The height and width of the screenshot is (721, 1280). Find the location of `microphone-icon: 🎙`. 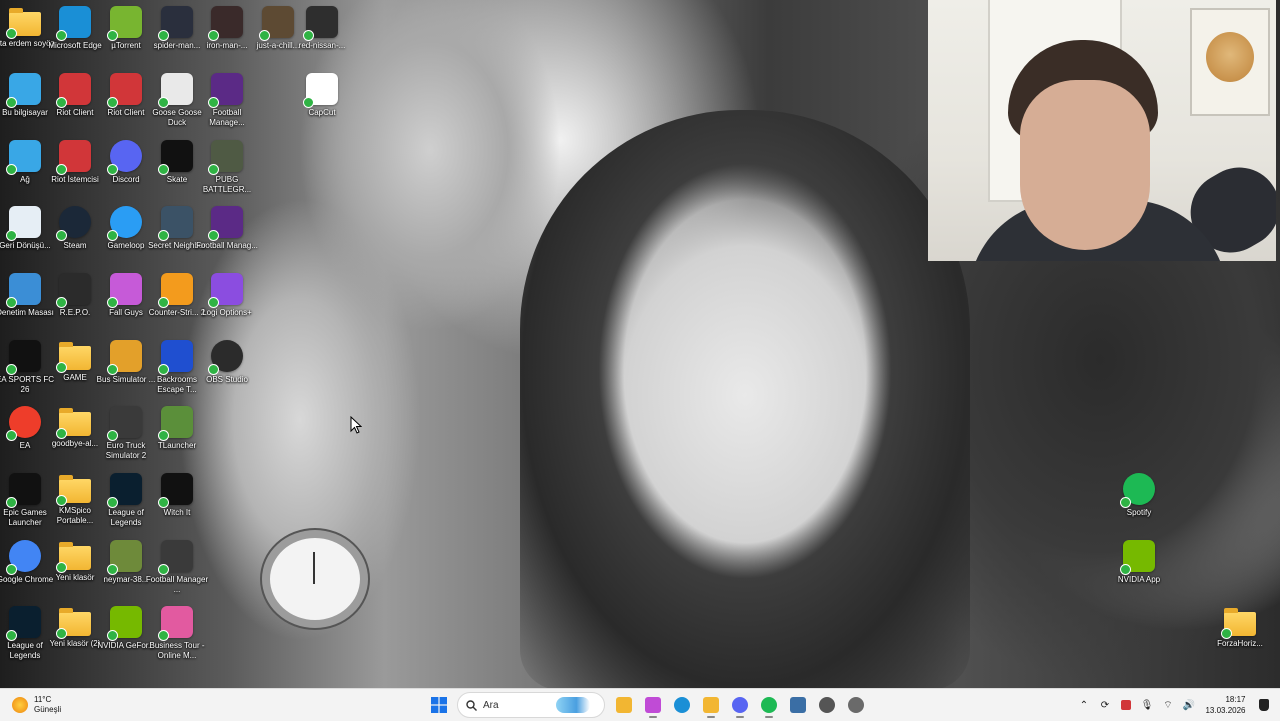

microphone-icon: 🎙 is located at coordinates (1147, 705).